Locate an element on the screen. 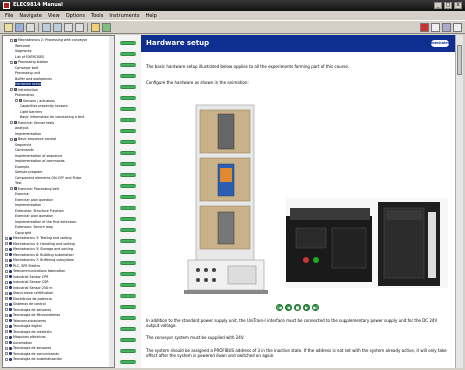 The width and height of the screenshot is (465, 370). tree-item: Mechatronics 6: Building automation is located at coordinates (39, 255).